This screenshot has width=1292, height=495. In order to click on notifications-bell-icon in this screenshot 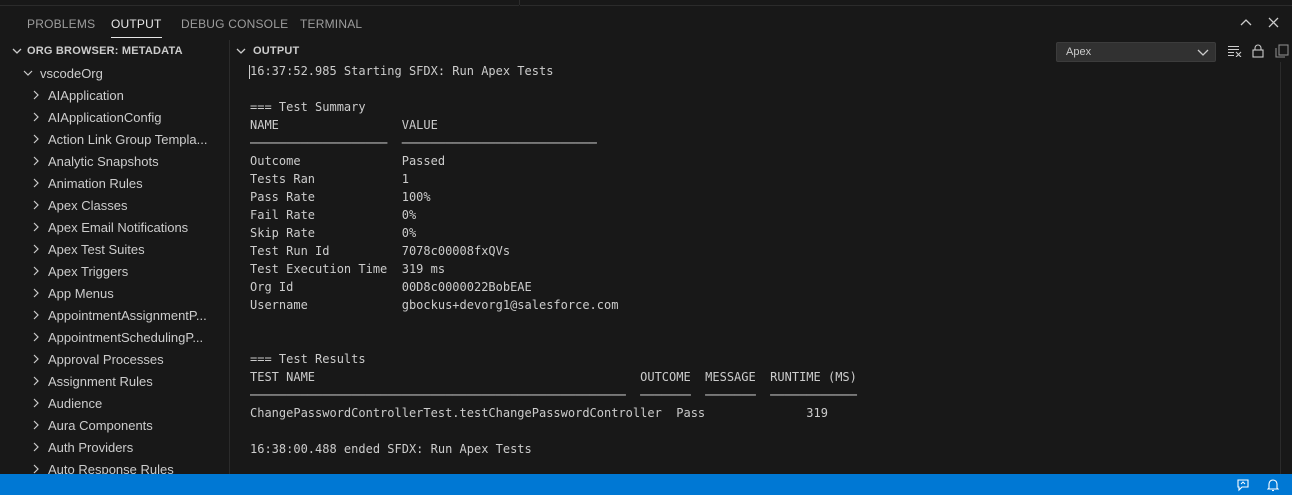, I will do `click(1273, 485)`.